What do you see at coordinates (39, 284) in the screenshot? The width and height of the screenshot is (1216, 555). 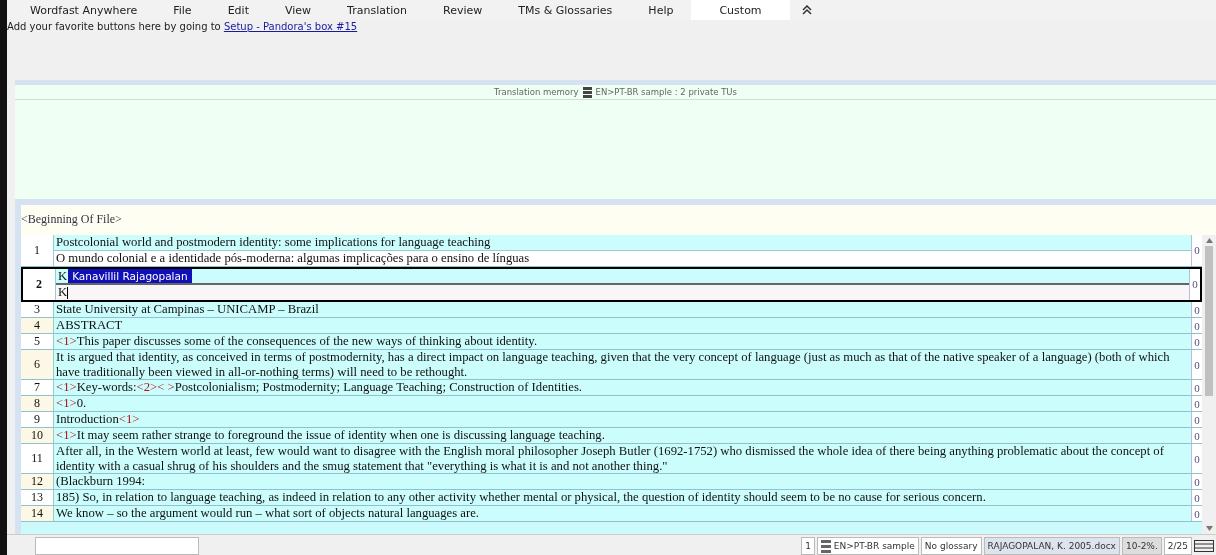 I see `segment-number: 2` at bounding box center [39, 284].